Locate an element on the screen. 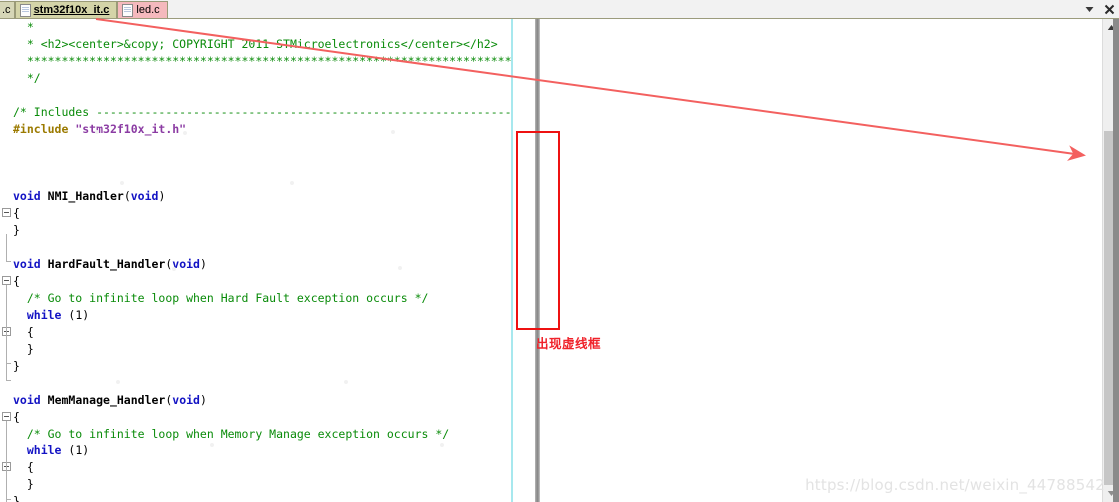 The width and height of the screenshot is (1119, 502). tab-label: .c is located at coordinates (6, 9).